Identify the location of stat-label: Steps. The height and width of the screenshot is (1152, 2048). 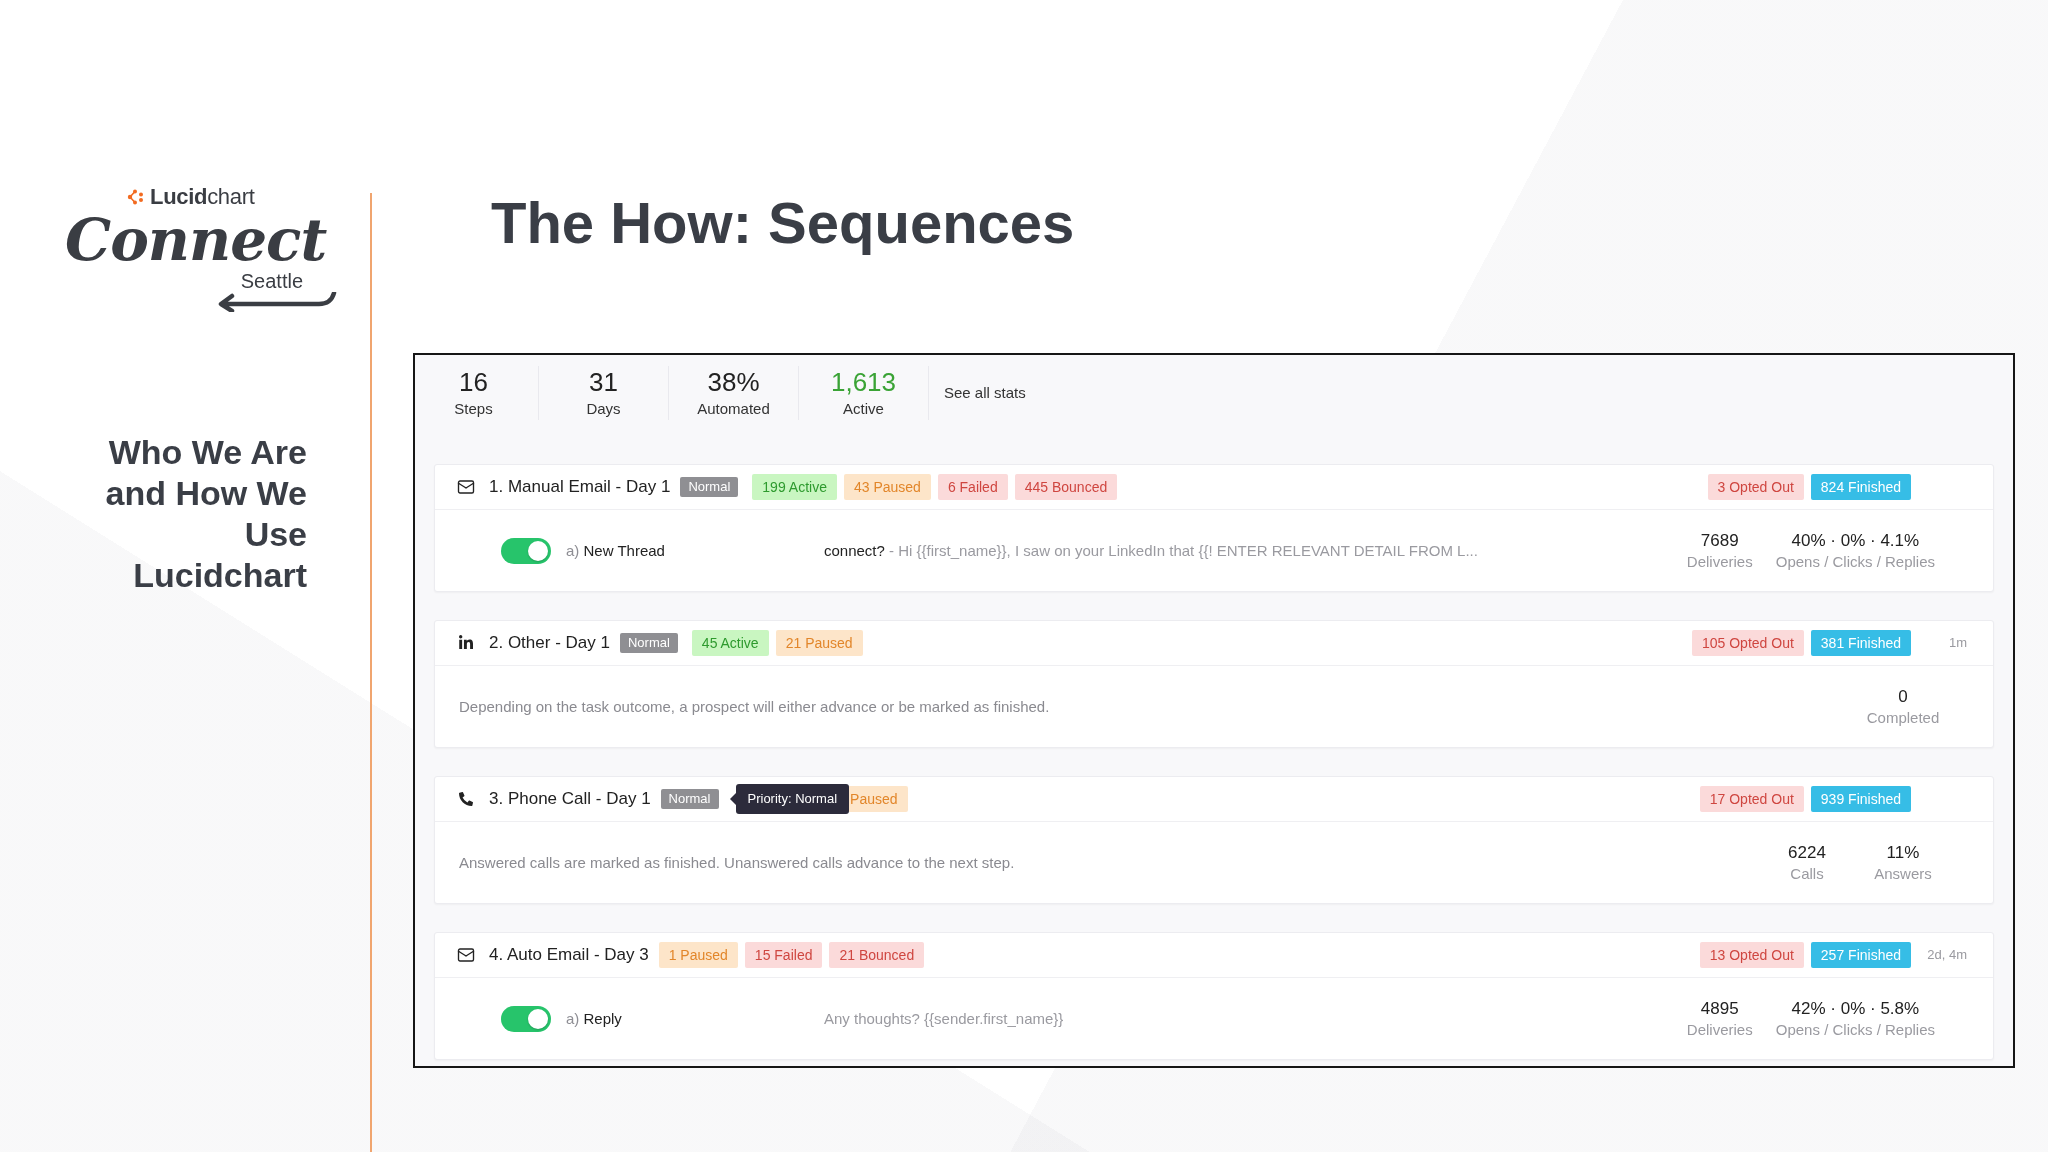
(473, 409).